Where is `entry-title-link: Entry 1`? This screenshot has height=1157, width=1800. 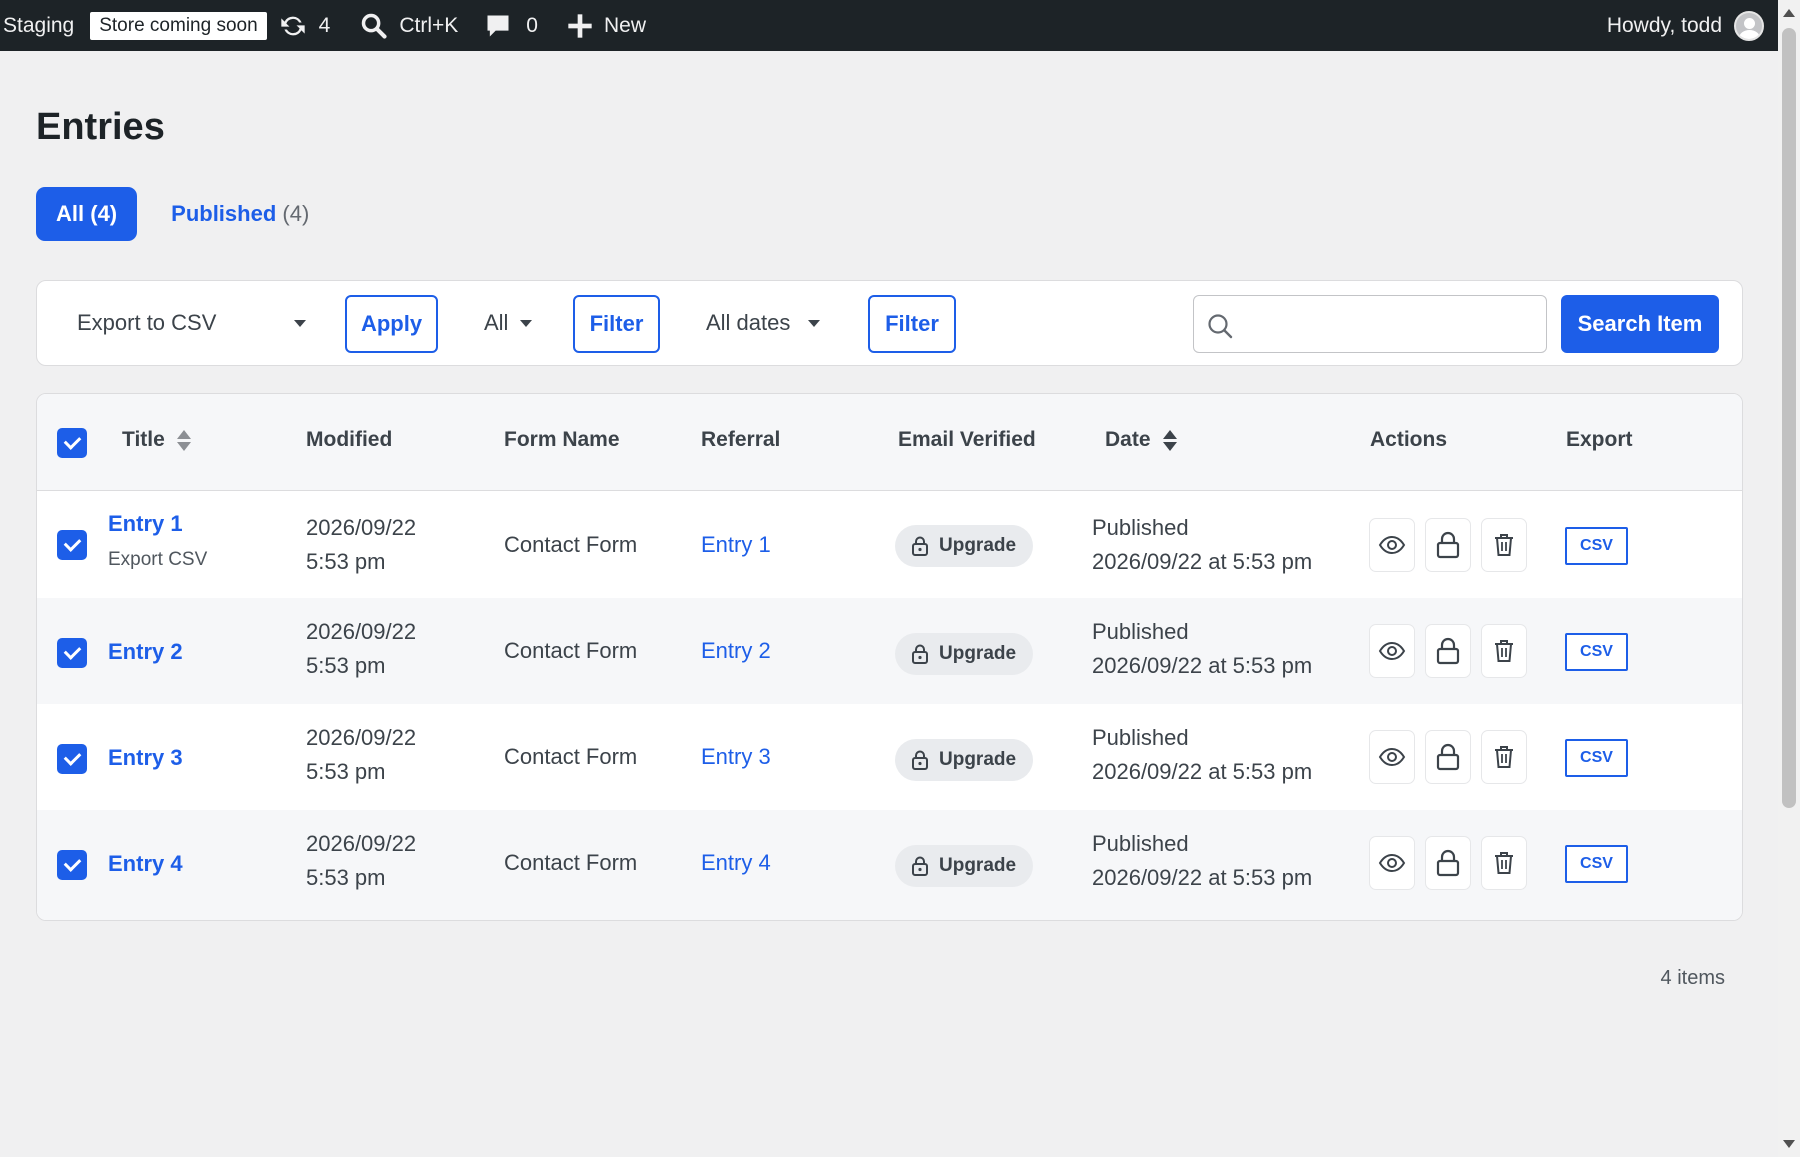
entry-title-link: Entry 1 is located at coordinates (157, 524).